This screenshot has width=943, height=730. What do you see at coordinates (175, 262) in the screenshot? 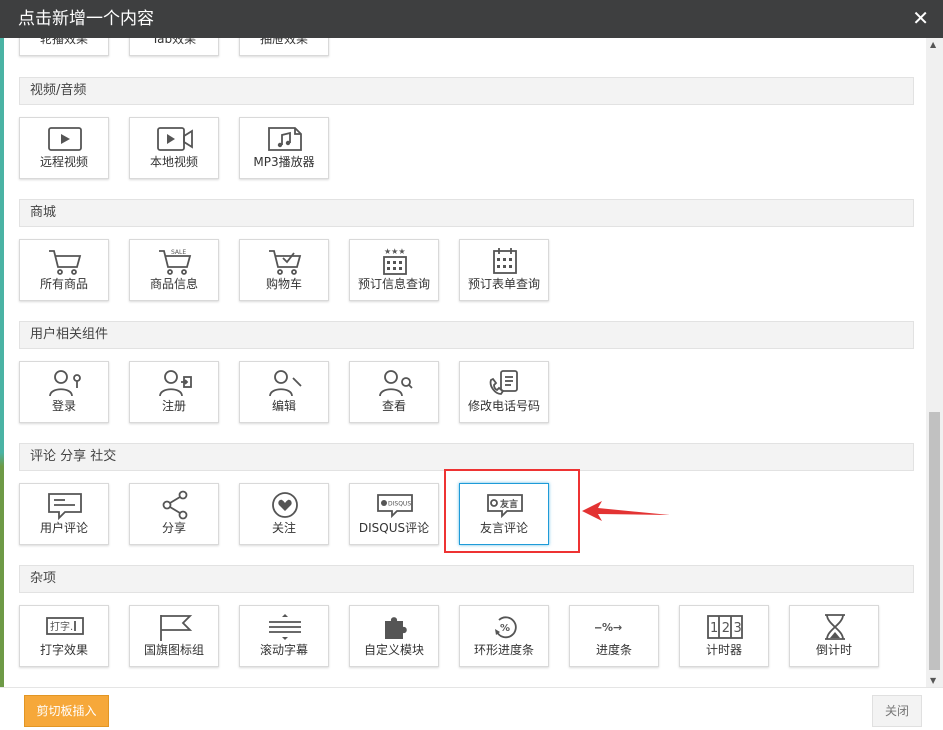
I see `cart-sale-icon: SALE` at bounding box center [175, 262].